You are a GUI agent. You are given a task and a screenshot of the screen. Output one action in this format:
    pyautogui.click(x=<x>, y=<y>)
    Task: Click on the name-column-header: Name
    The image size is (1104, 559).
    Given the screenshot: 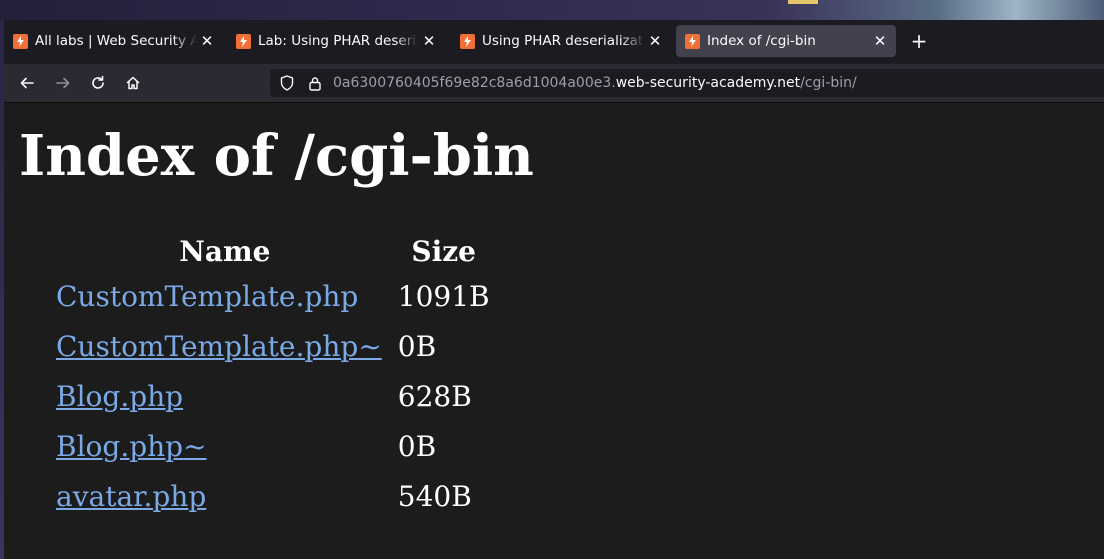 What is the action you would take?
    pyautogui.click(x=225, y=251)
    